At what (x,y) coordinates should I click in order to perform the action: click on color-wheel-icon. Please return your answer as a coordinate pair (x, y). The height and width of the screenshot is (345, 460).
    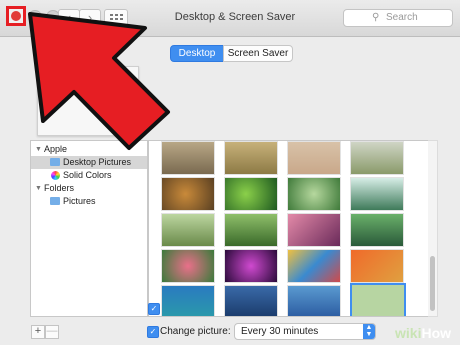
    Looking at the image, I should click on (55, 175).